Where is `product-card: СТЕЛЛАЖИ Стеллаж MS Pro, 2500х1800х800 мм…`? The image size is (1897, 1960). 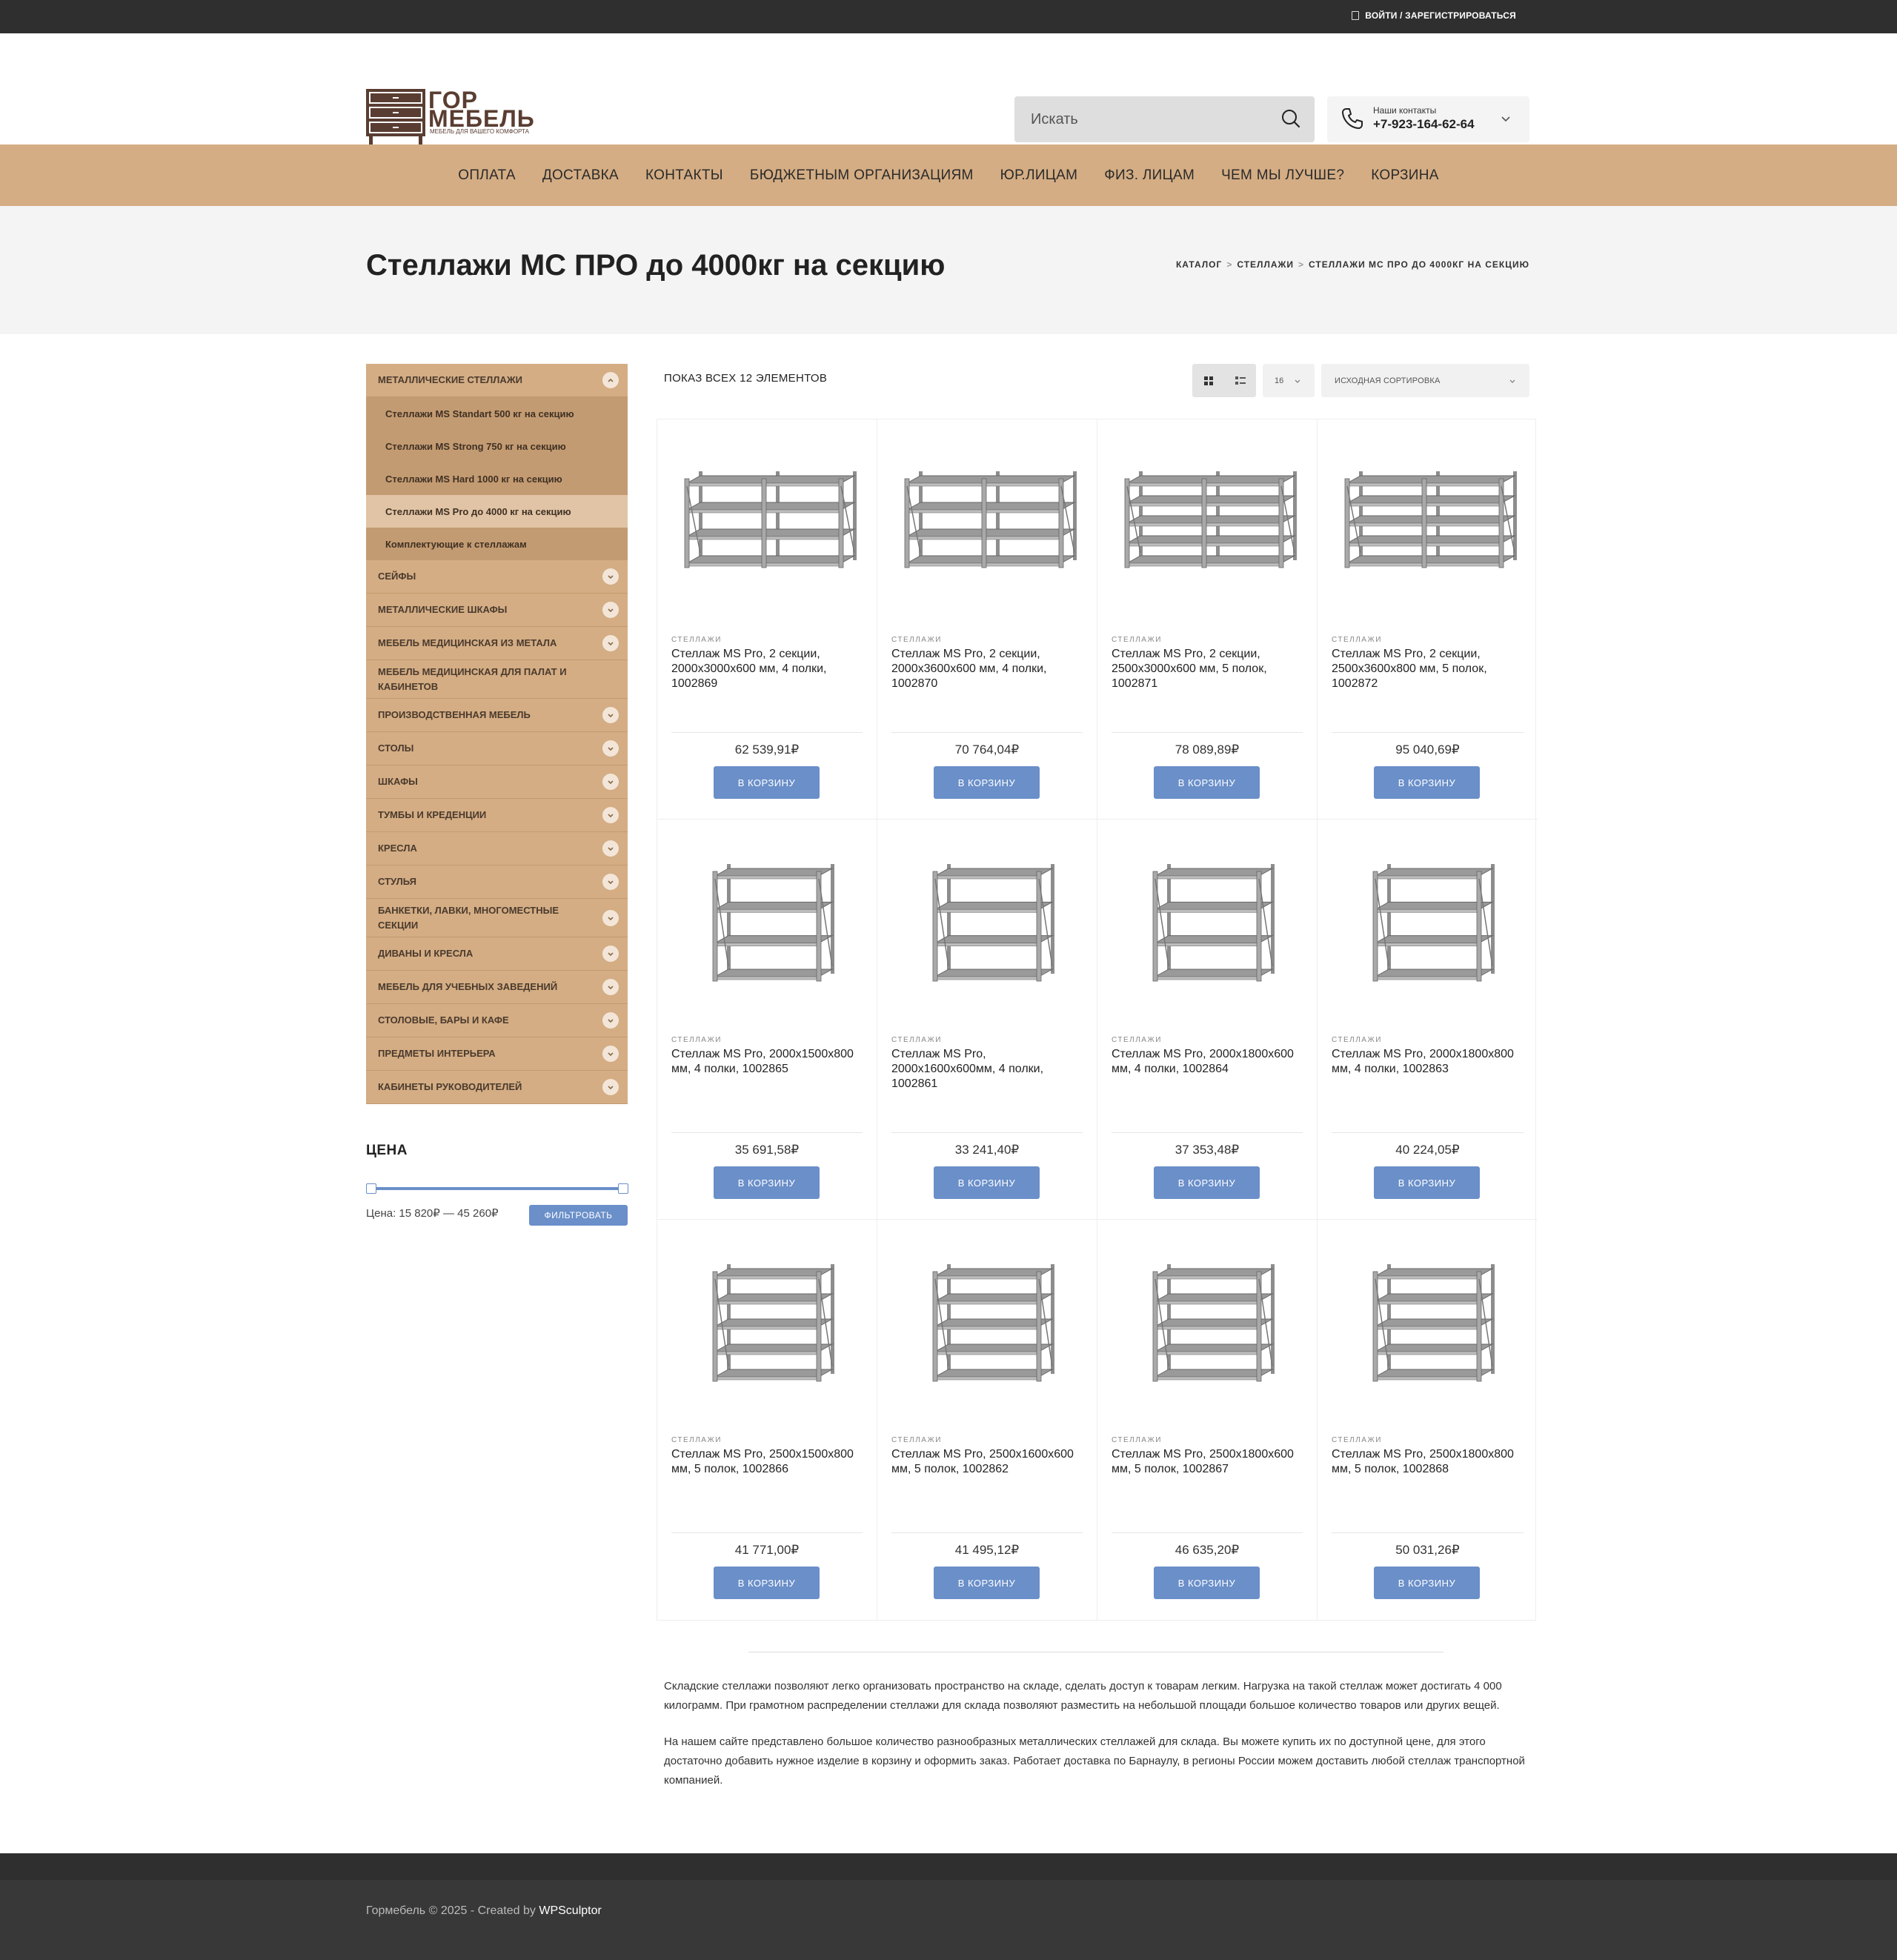 product-card: СТЕЛЛАЖИ Стеллаж MS Pro, 2500х1800х800 мм… is located at coordinates (1428, 1420).